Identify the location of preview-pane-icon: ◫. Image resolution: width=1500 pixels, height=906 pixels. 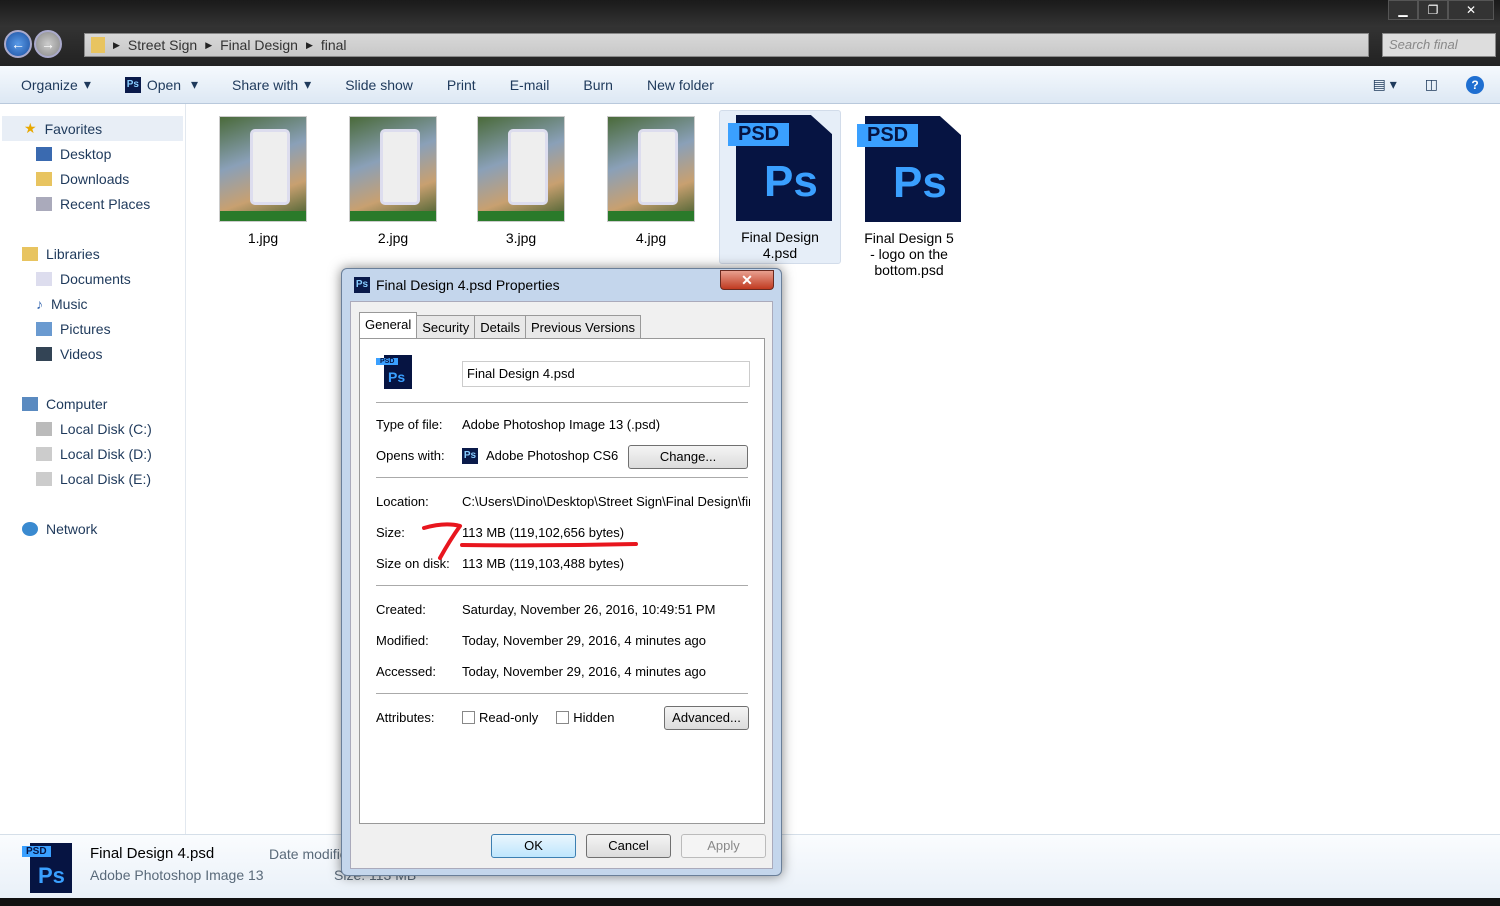
(1431, 85).